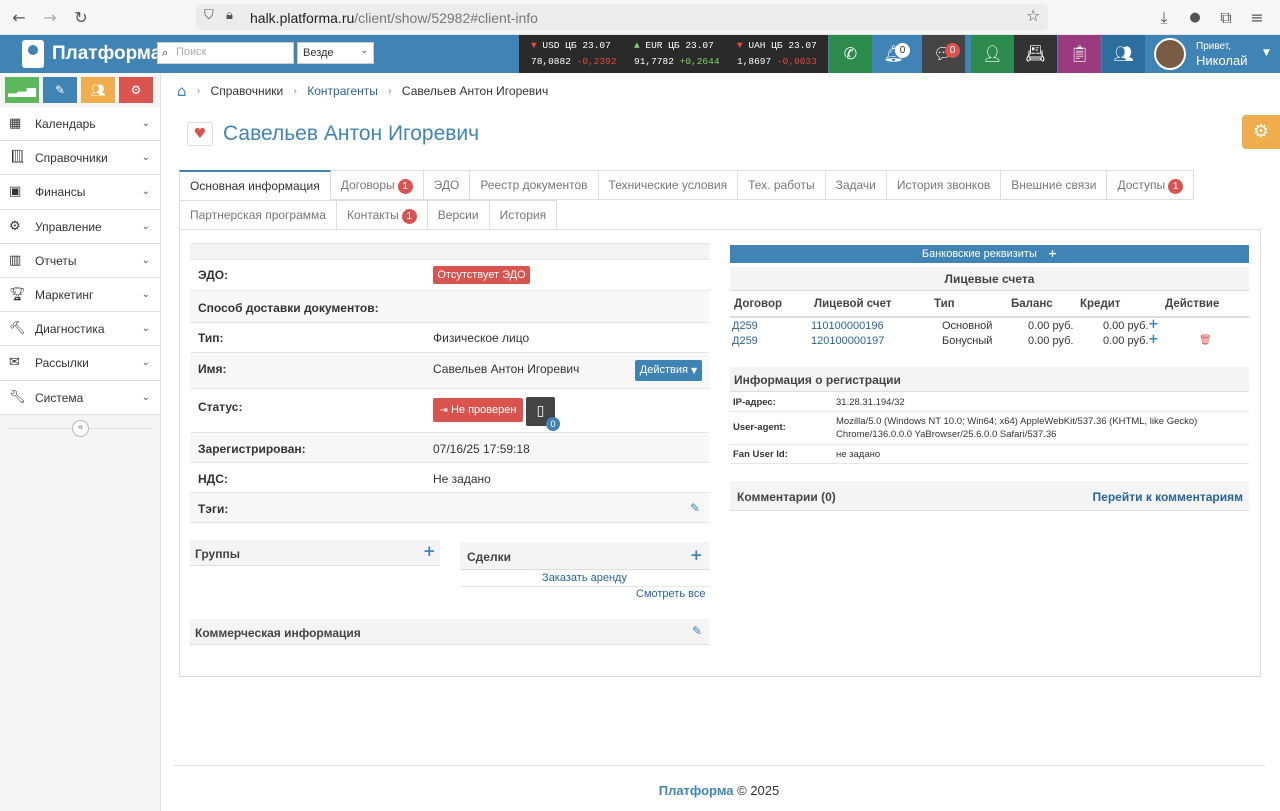 The image size is (1280, 811). What do you see at coordinates (1226, 18) in the screenshot?
I see `extensions-icon: ⧉` at bounding box center [1226, 18].